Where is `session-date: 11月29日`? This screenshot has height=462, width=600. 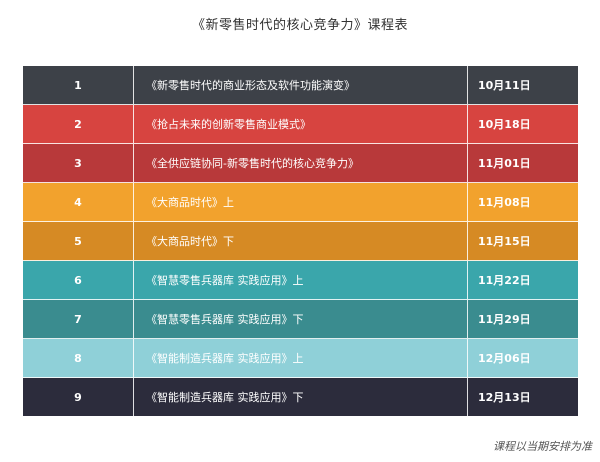 session-date: 11月29日 is located at coordinates (504, 319).